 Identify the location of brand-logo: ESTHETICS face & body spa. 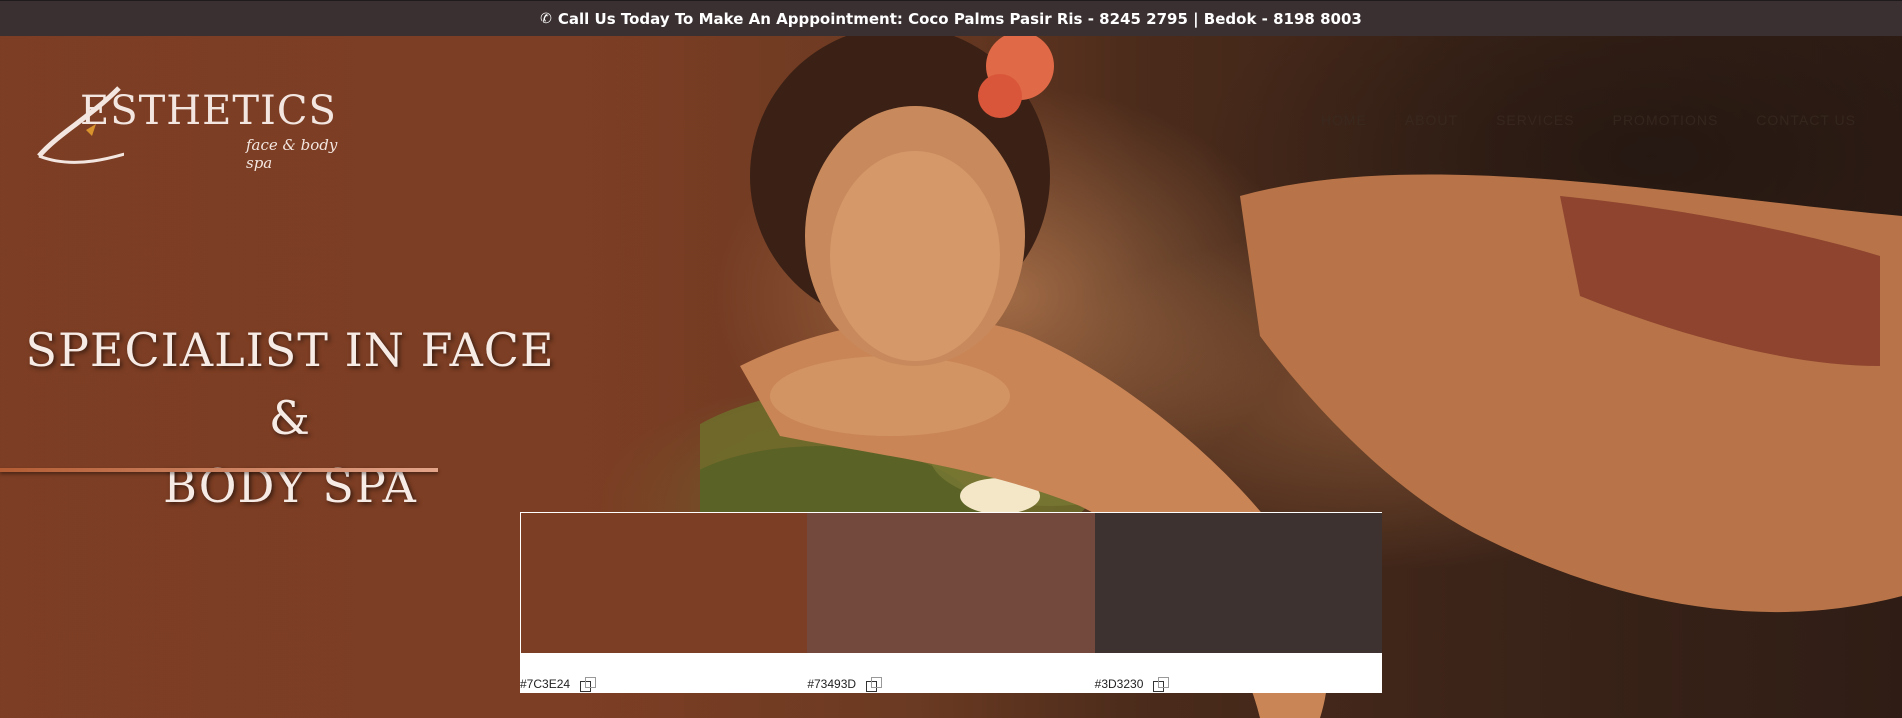
(194, 125).